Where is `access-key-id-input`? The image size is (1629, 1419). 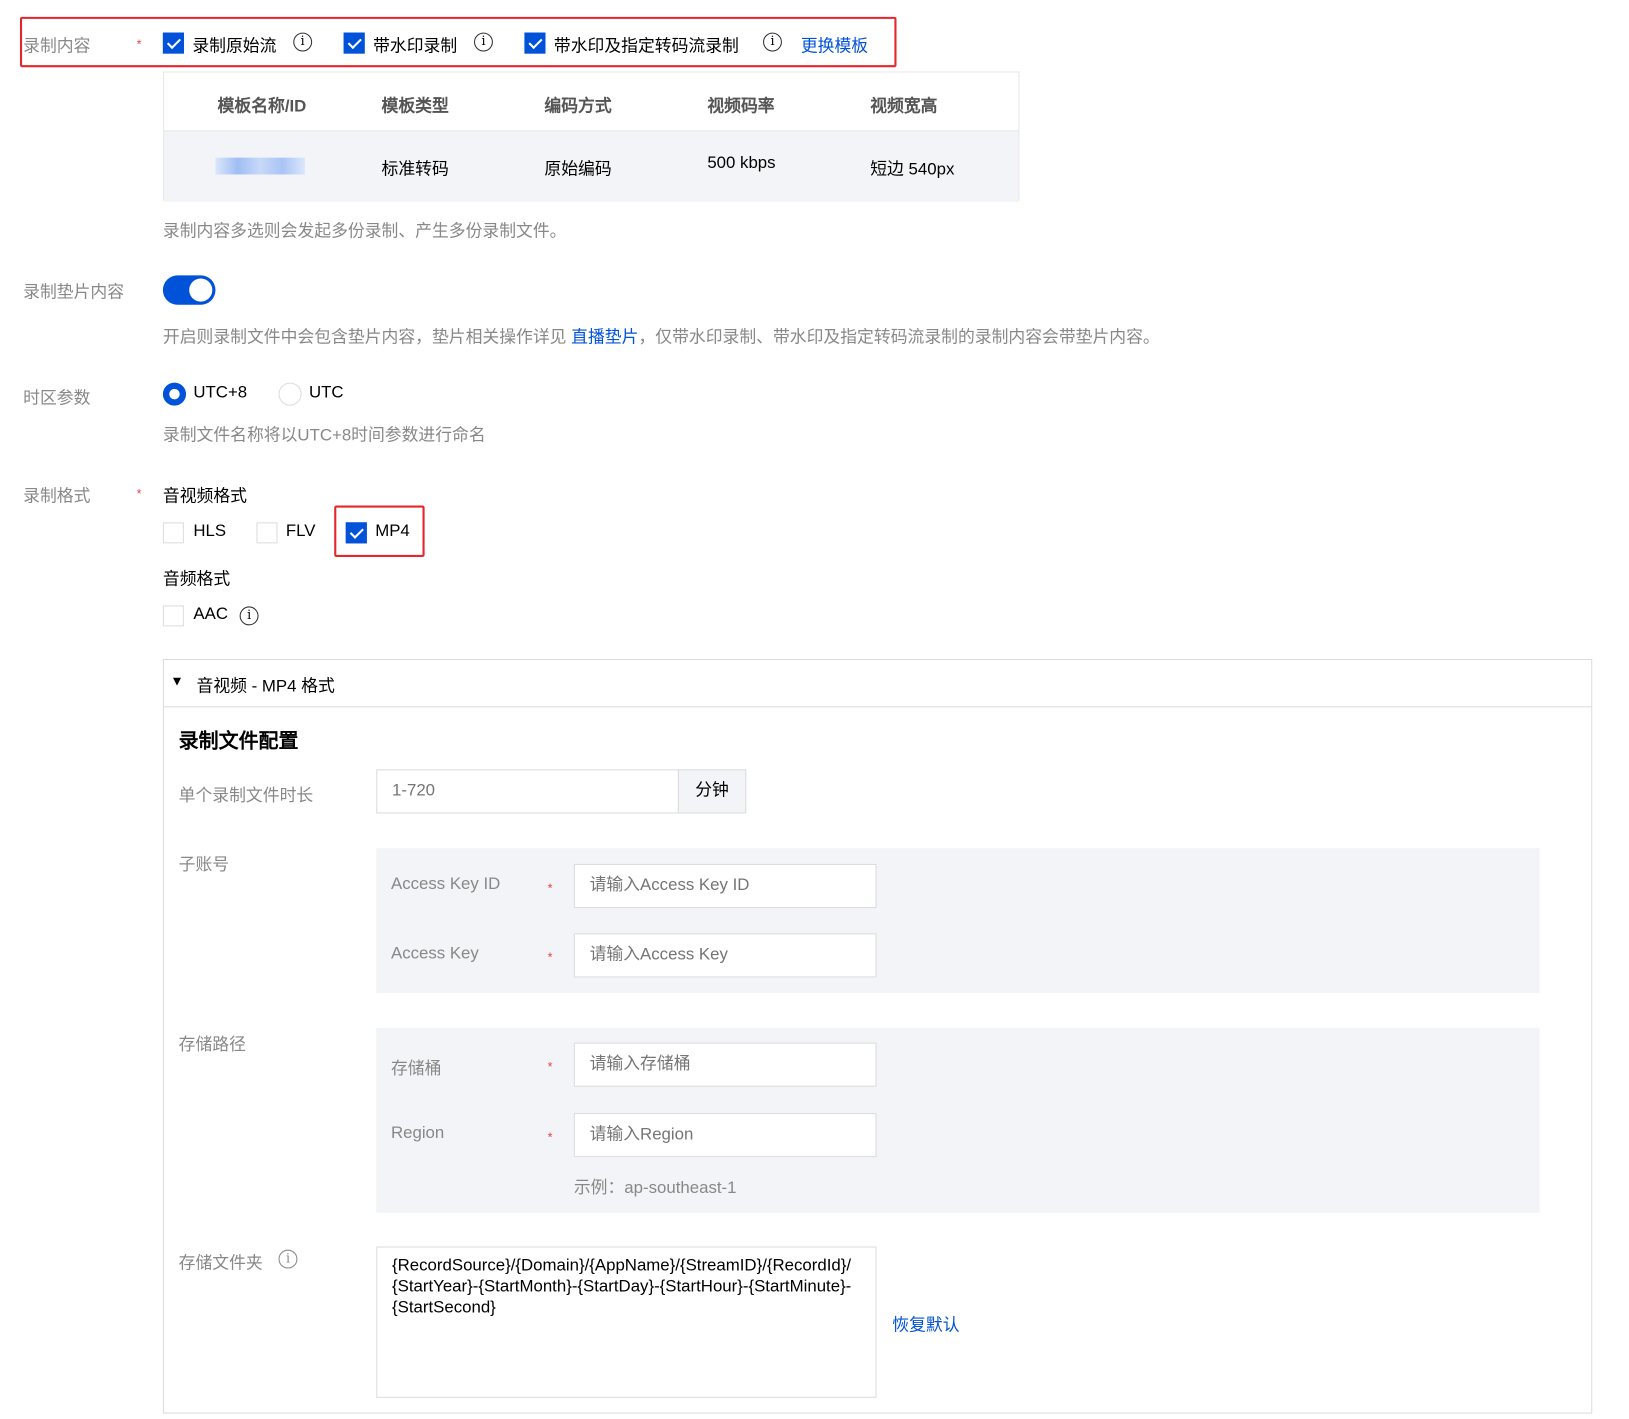 access-key-id-input is located at coordinates (725, 886).